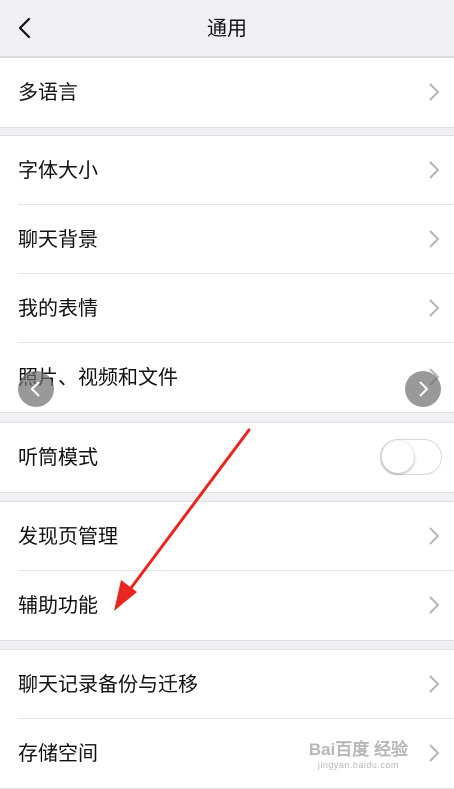  I want to click on carousel-prev-button, so click(36, 389).